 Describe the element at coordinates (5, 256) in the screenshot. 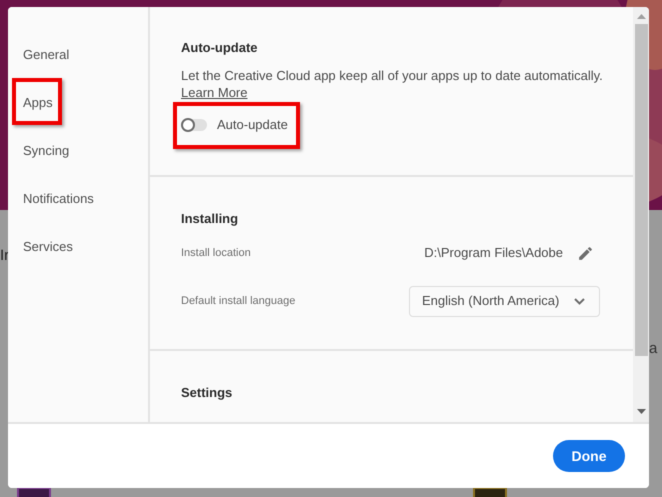

I see `backdrop-text: Ir` at that location.